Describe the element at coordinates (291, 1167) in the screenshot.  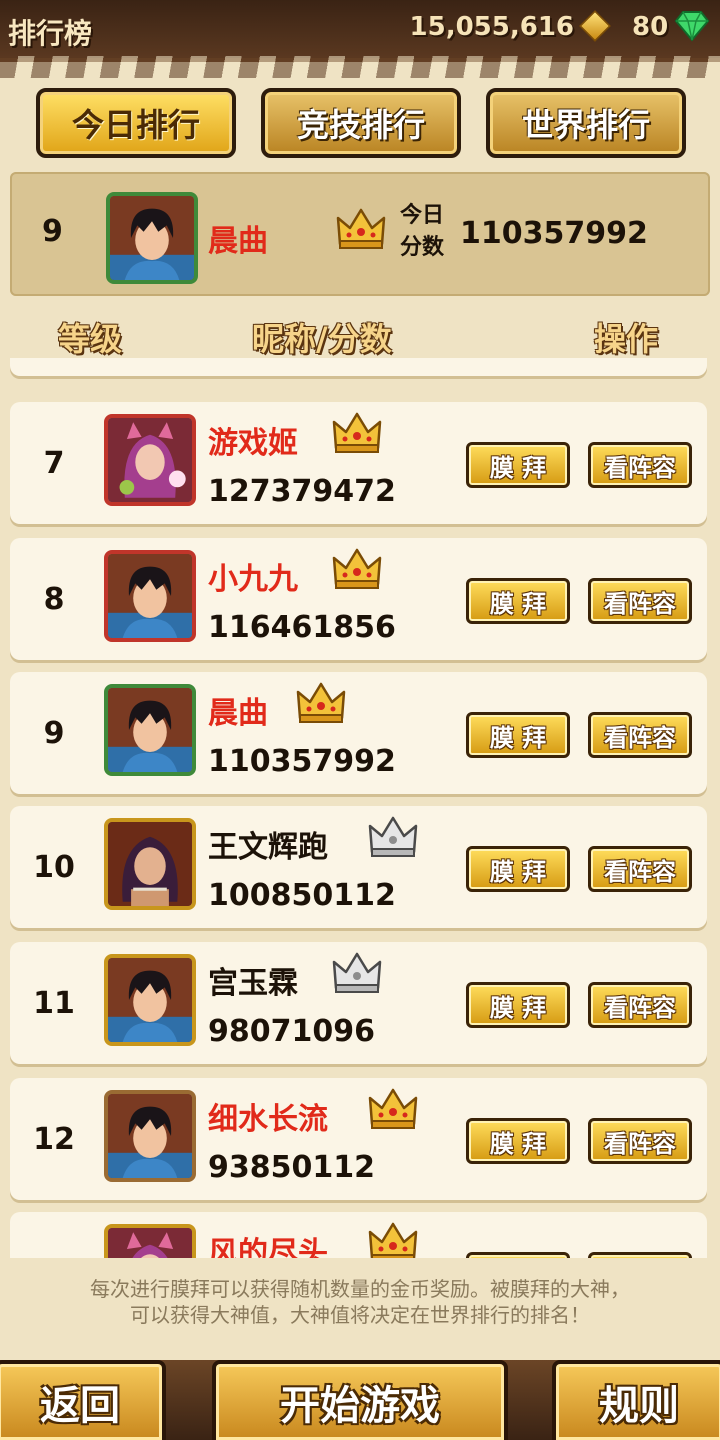
I see `player-score: 93850112` at that location.